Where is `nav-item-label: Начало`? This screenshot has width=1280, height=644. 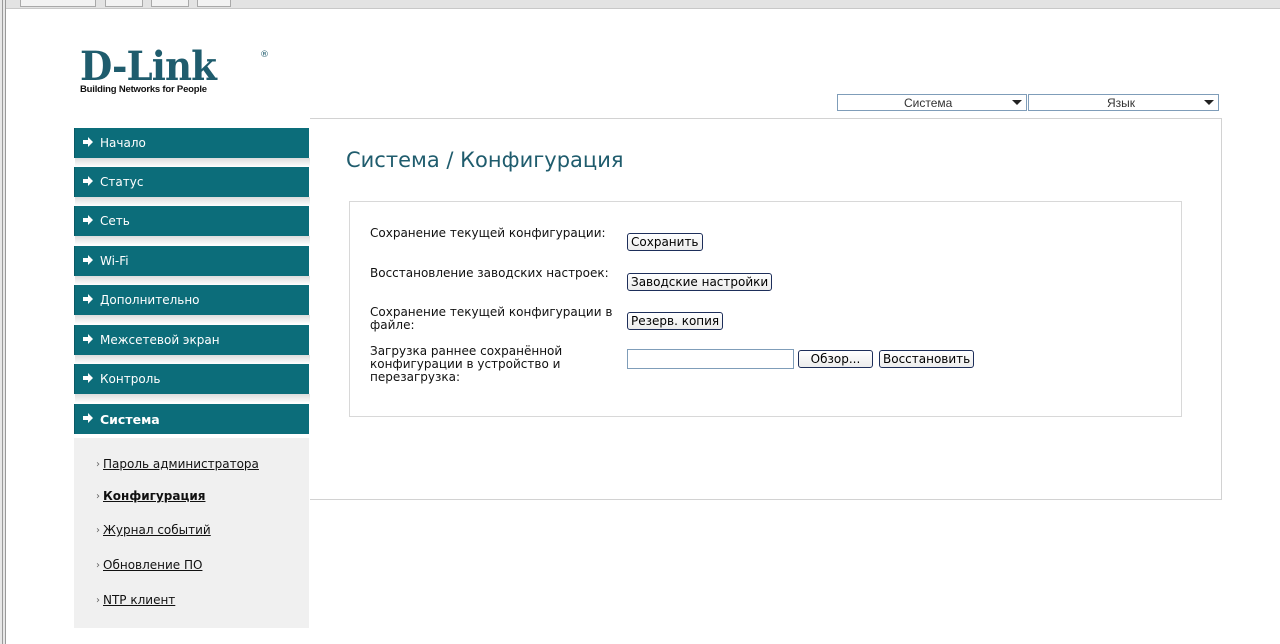
nav-item-label: Начало is located at coordinates (123, 143).